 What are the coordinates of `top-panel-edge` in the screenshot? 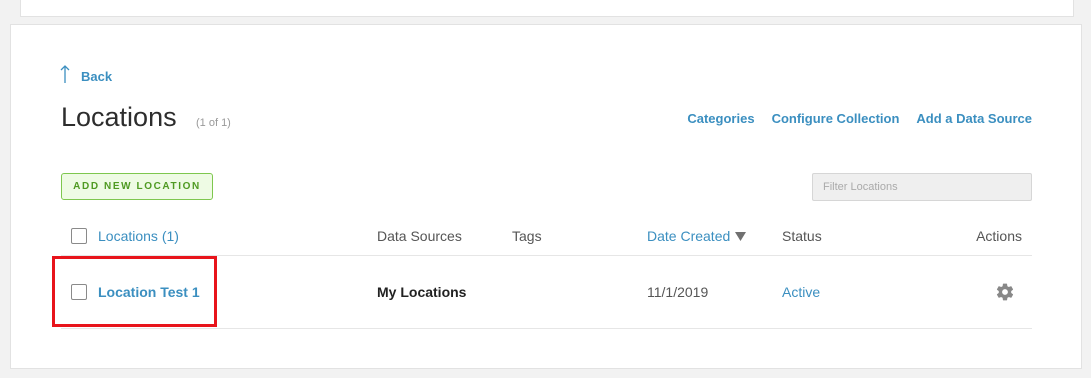 It's located at (547, 8).